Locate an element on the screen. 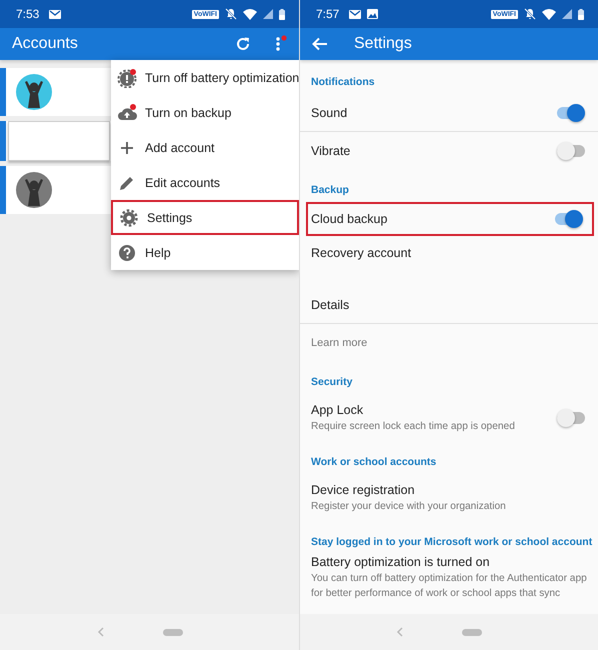 The height and width of the screenshot is (650, 598). setting-label: Recovery account is located at coordinates (361, 253).